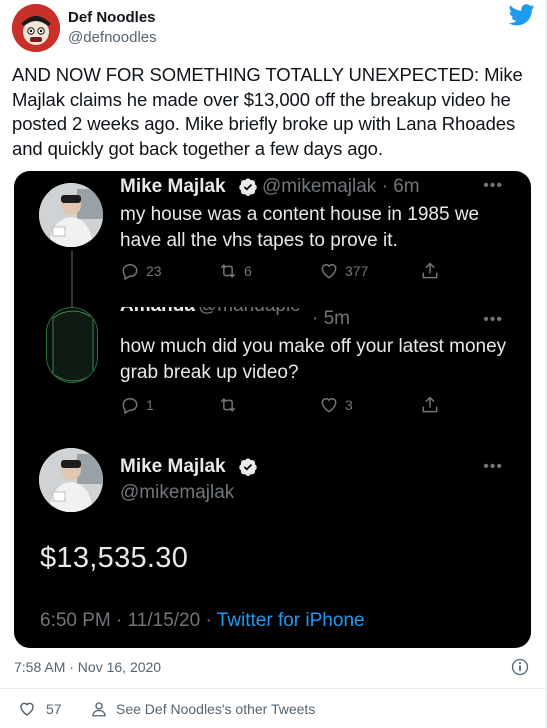 The image size is (547, 728). What do you see at coordinates (520, 667) in the screenshot?
I see `info-icon` at bounding box center [520, 667].